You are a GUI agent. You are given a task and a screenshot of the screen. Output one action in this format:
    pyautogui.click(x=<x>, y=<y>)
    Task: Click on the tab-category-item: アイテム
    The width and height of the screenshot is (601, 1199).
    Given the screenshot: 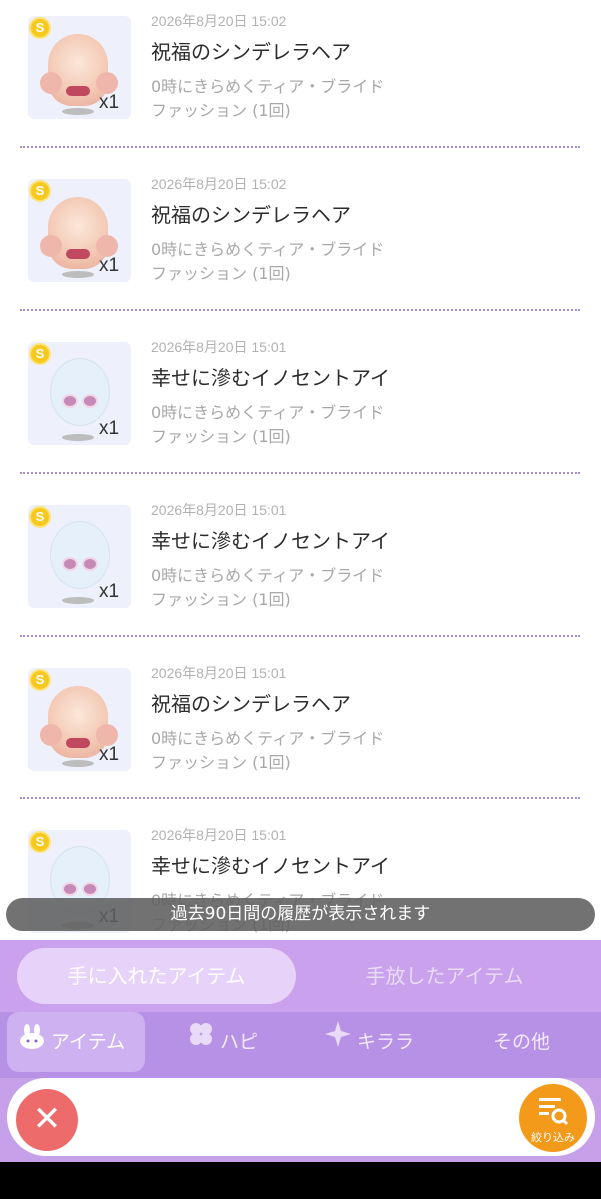 What is the action you would take?
    pyautogui.click(x=76, y=1042)
    